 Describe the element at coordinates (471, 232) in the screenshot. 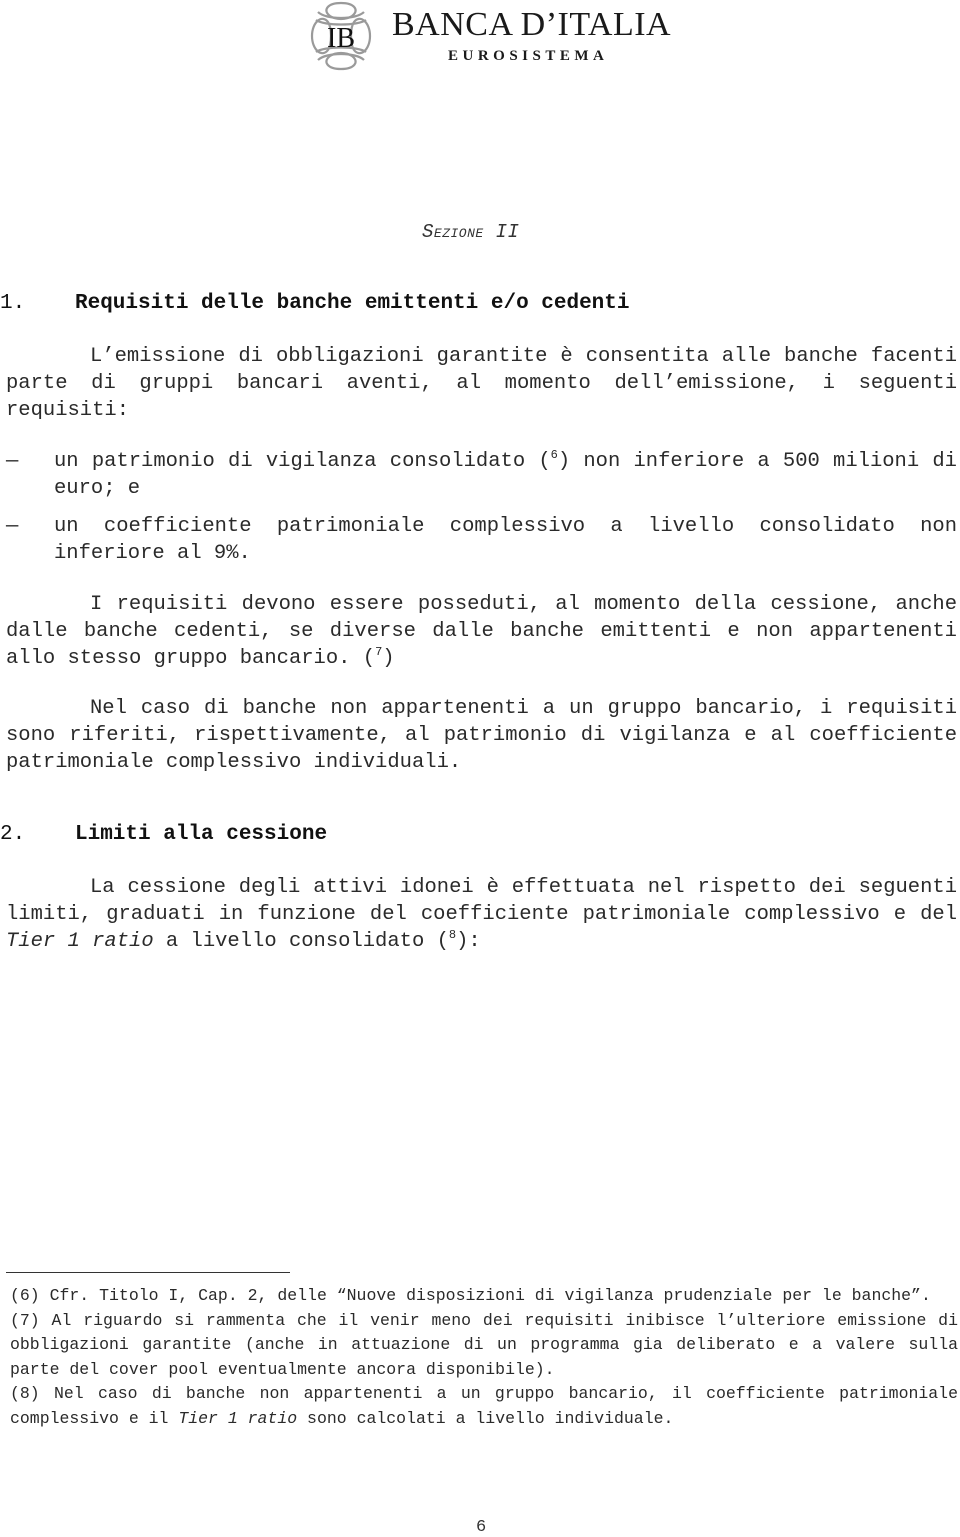

I see `section-label: Sezione II` at that location.